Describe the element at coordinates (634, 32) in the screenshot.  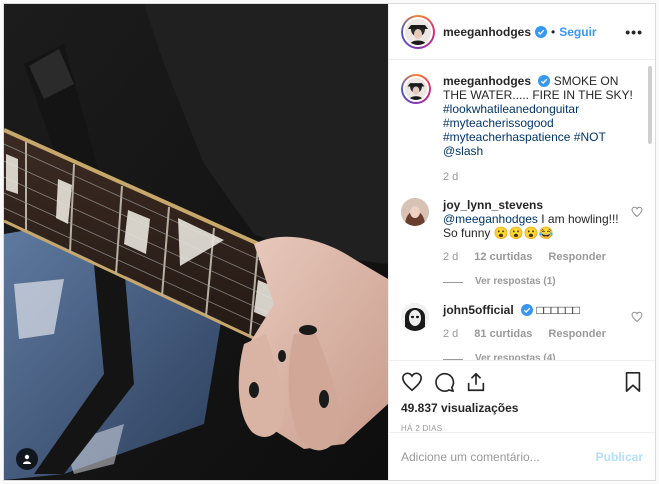
I see `more-icon: •••` at that location.